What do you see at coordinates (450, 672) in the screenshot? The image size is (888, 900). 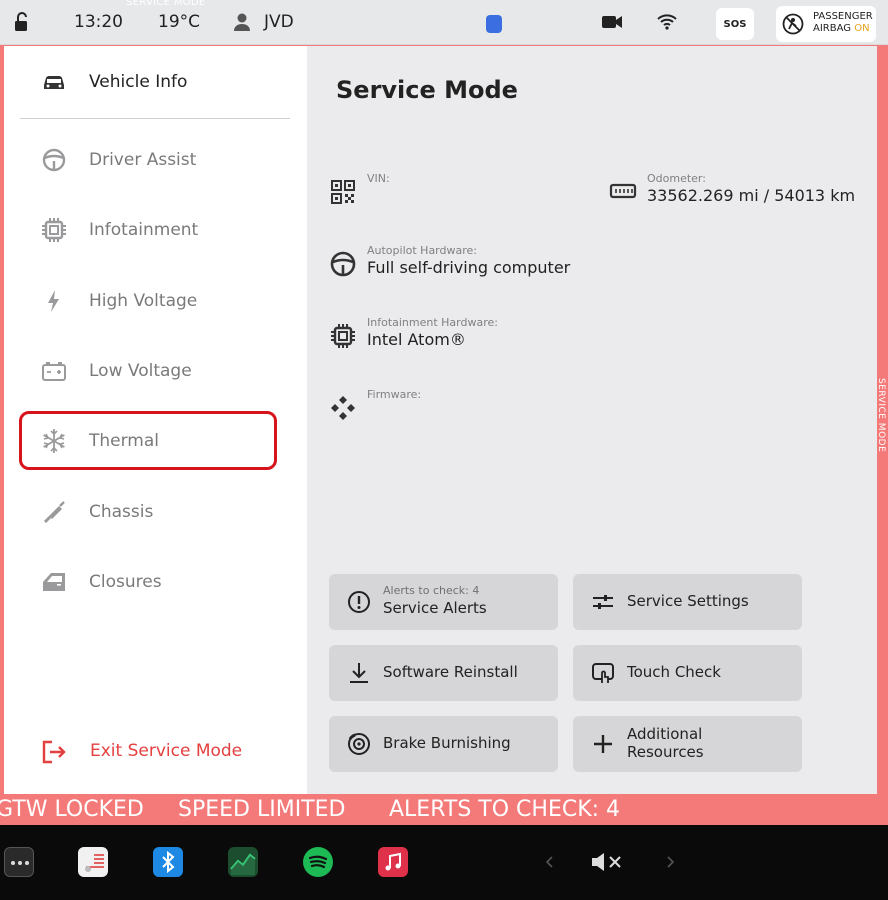 I see `software-reinstall-label: Software Reinstall` at bounding box center [450, 672].